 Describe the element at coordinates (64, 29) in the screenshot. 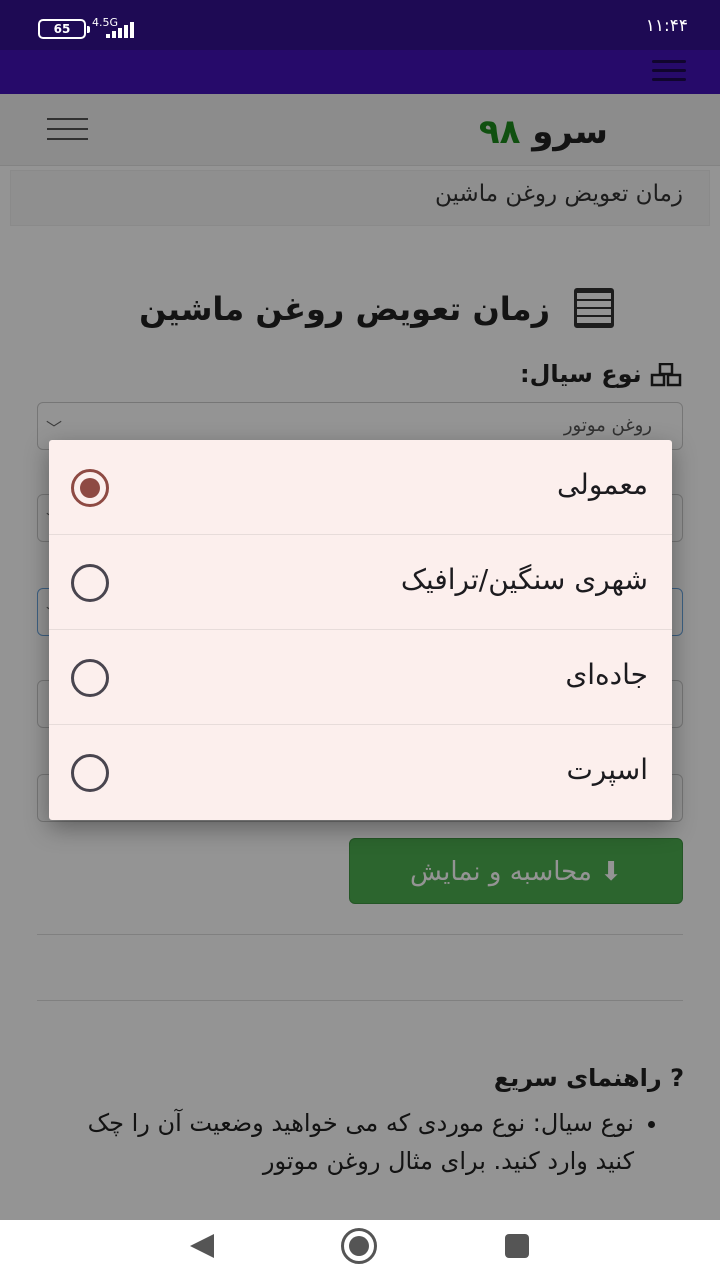

I see `battery-icon: 65` at that location.